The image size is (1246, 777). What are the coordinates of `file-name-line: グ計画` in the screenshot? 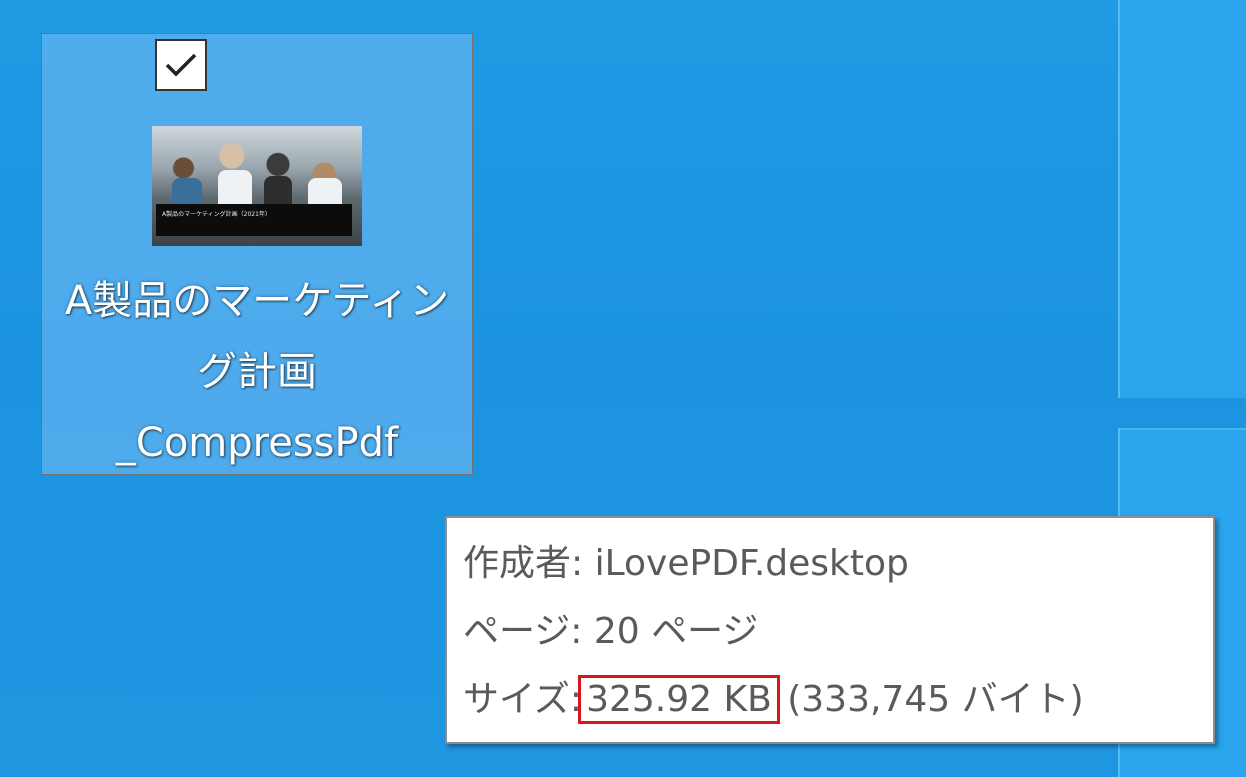 It's located at (257, 372).